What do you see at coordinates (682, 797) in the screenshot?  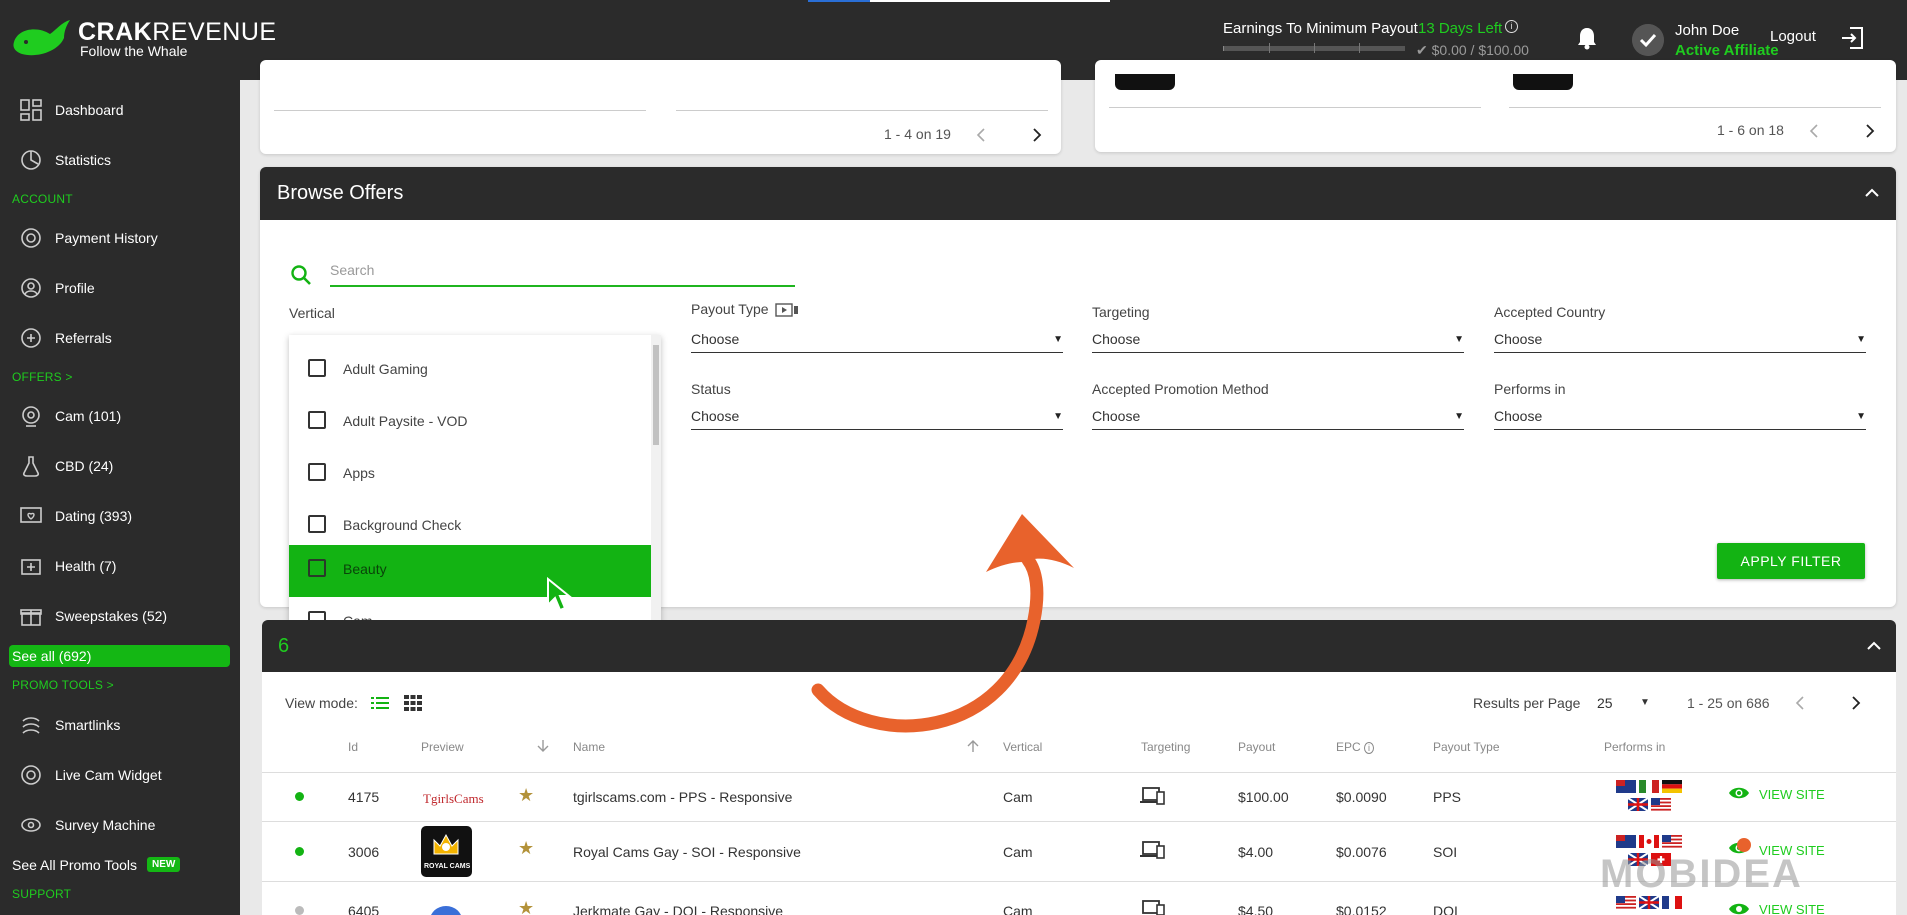 I see `offer-name: tgirlscams.com - PPS - Responsive` at bounding box center [682, 797].